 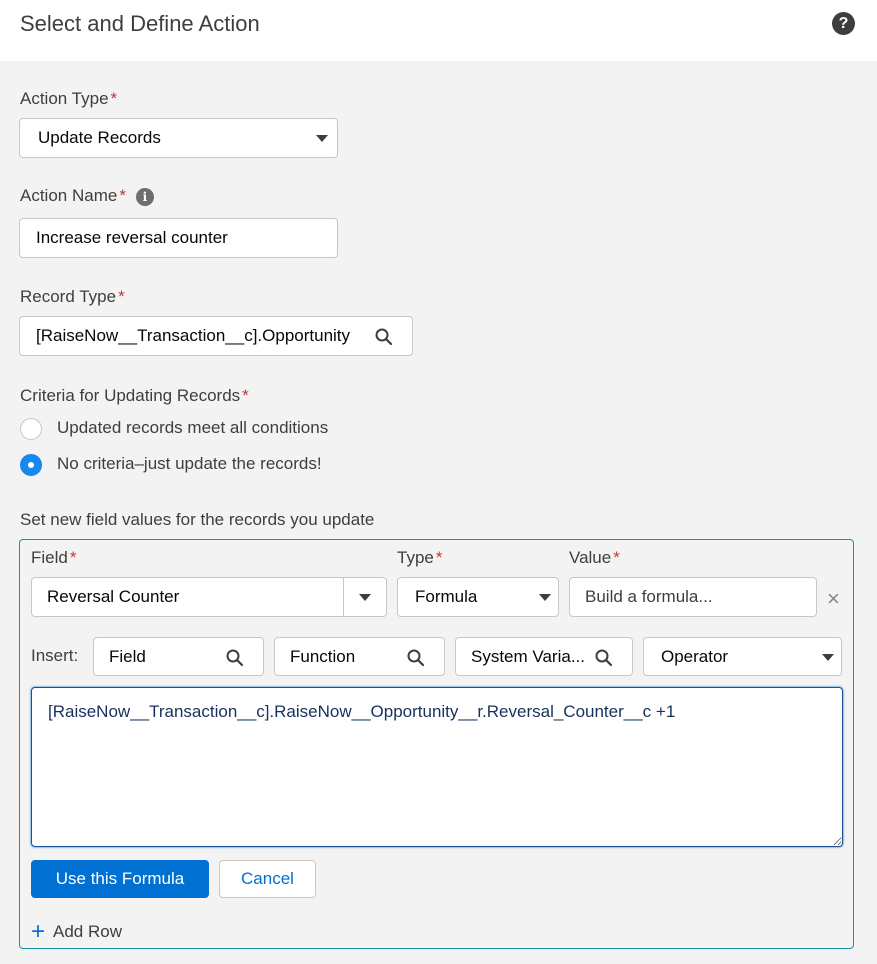 I want to click on action-type-select: Update Records, so click(x=178, y=138).